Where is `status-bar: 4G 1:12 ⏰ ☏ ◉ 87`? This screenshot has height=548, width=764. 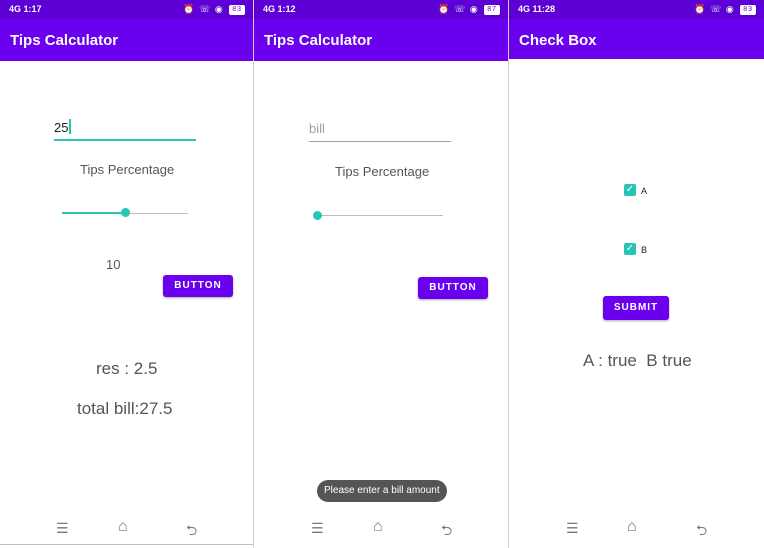 status-bar: 4G 1:12 ⏰ ☏ ◉ 87 is located at coordinates (381, 9).